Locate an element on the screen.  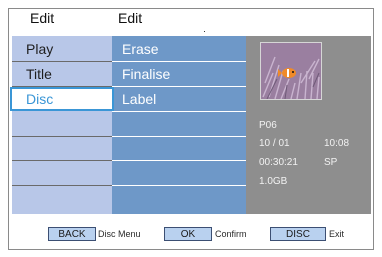
coral-fish-image-icon is located at coordinates (291, 71).